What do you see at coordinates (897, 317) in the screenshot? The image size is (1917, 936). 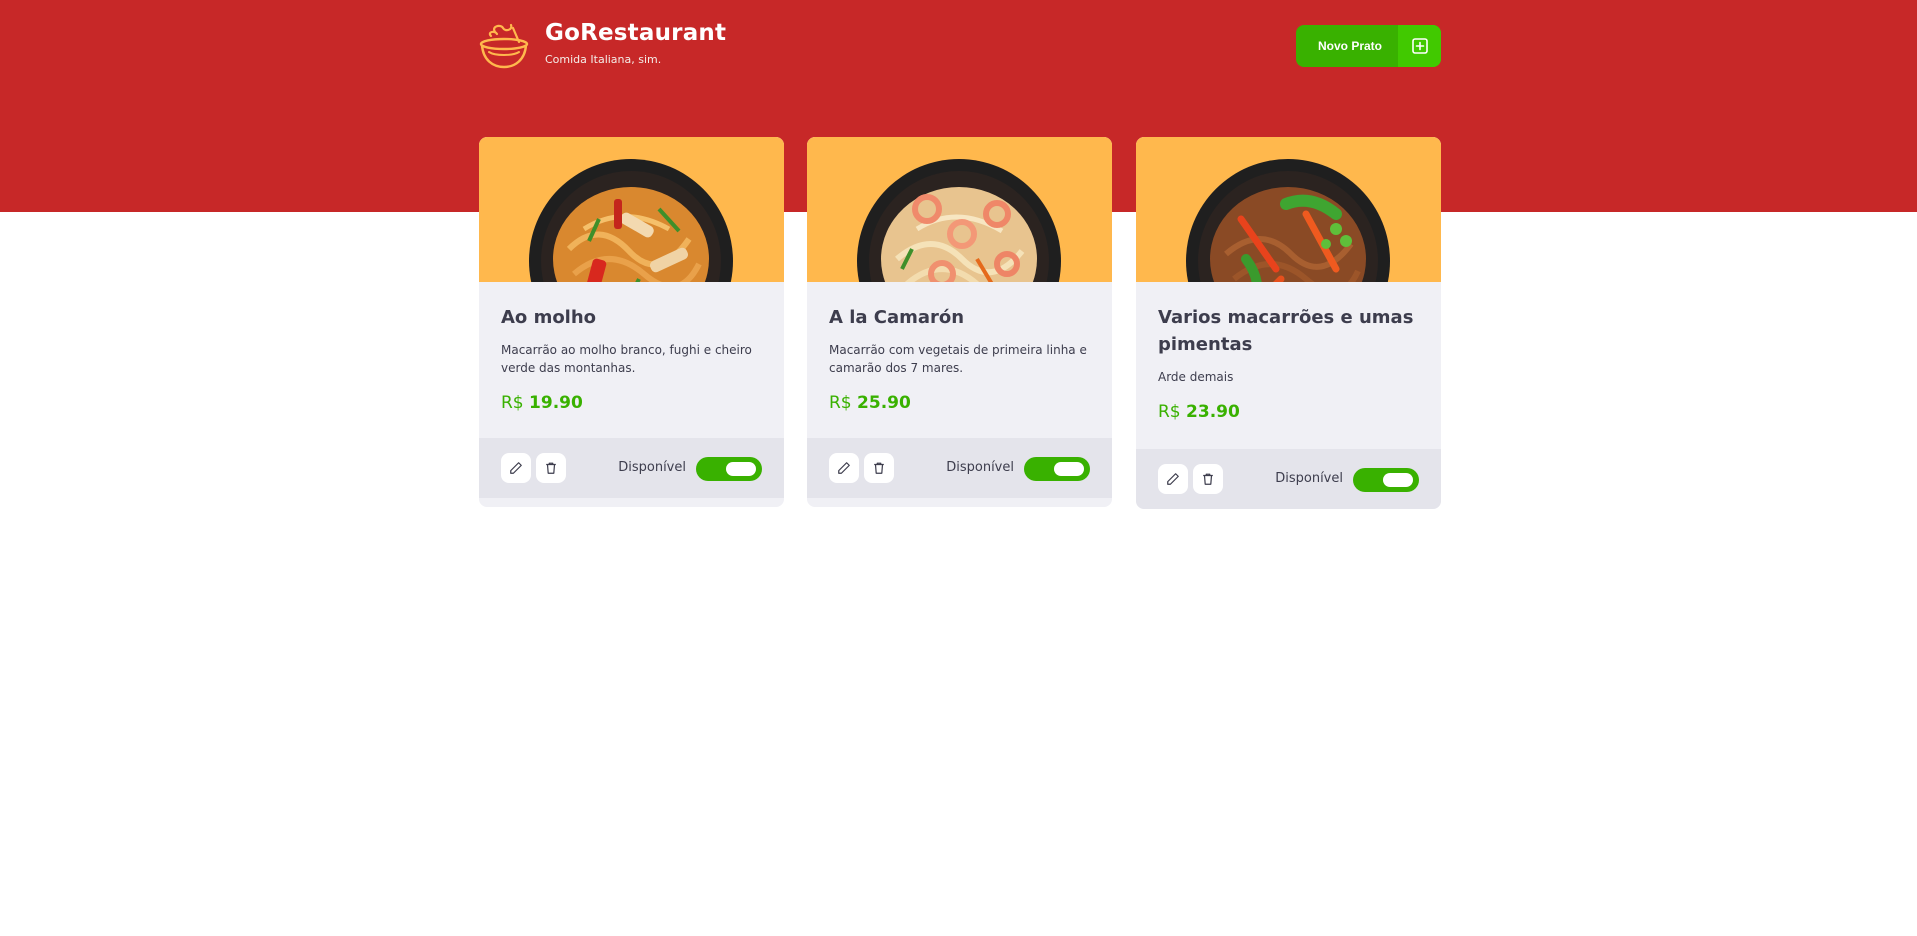 I see `dish-name: A la Camarón` at bounding box center [897, 317].